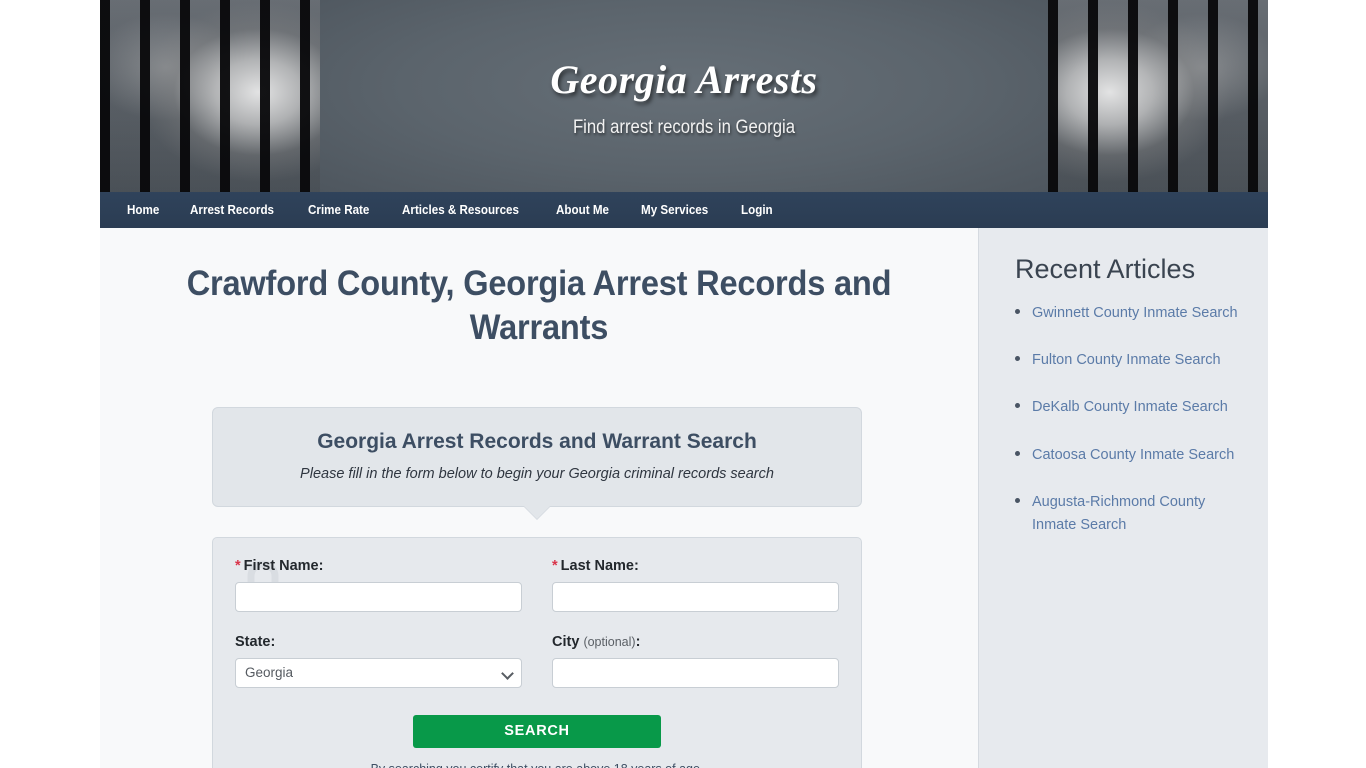  I want to click on submit-row: SEARCH, so click(537, 731).